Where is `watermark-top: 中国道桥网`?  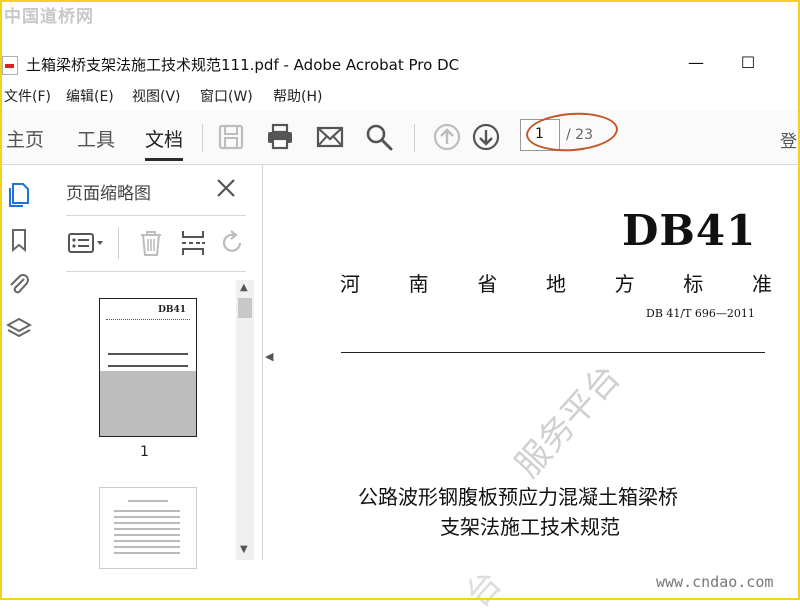
watermark-top: 中国道桥网 is located at coordinates (49, 17).